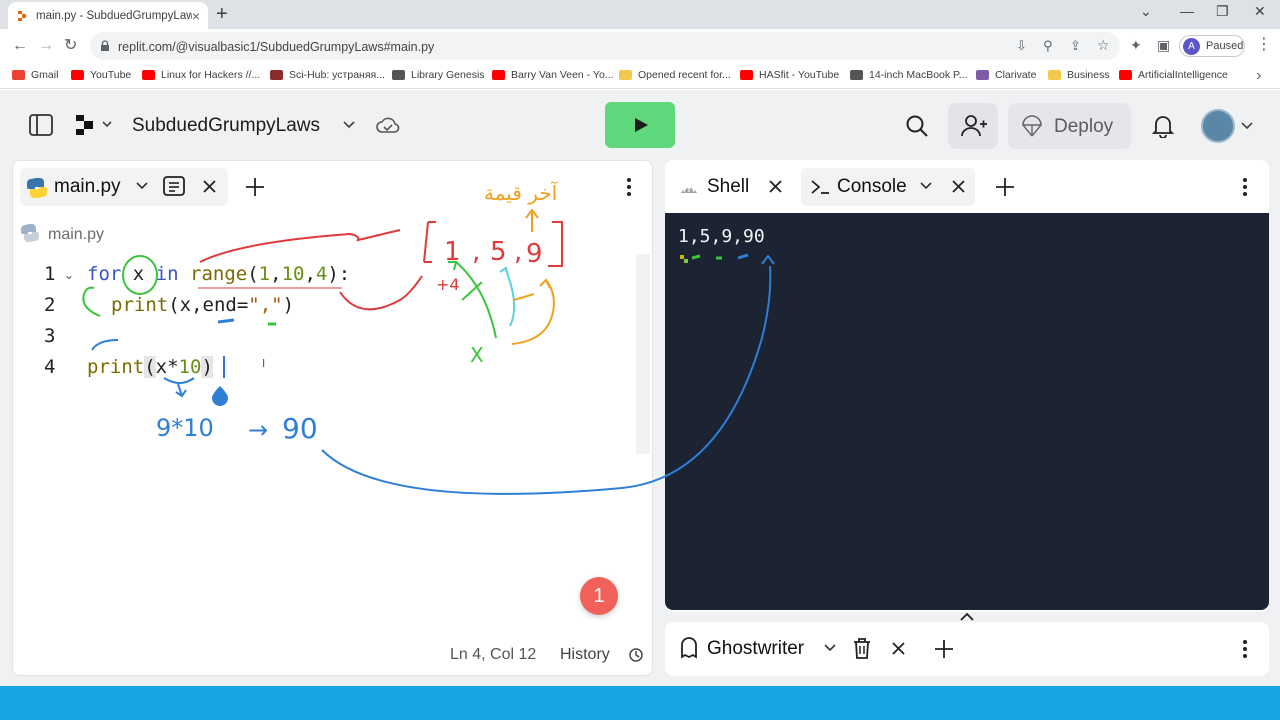  What do you see at coordinates (349, 125) in the screenshot?
I see `project-chevron-down-icon` at bounding box center [349, 125].